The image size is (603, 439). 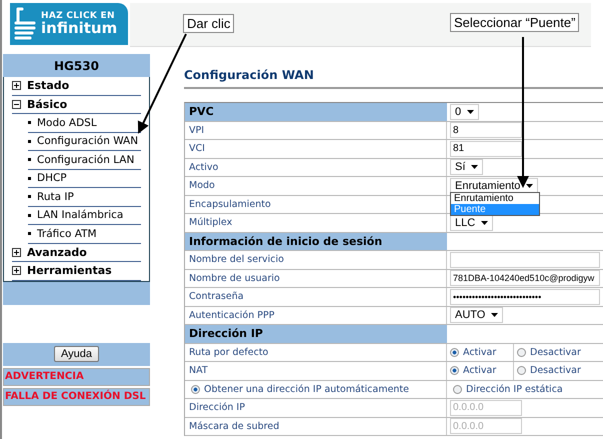 What do you see at coordinates (76, 377) in the screenshot?
I see `warning-text: ADVERTENCIA` at bounding box center [76, 377].